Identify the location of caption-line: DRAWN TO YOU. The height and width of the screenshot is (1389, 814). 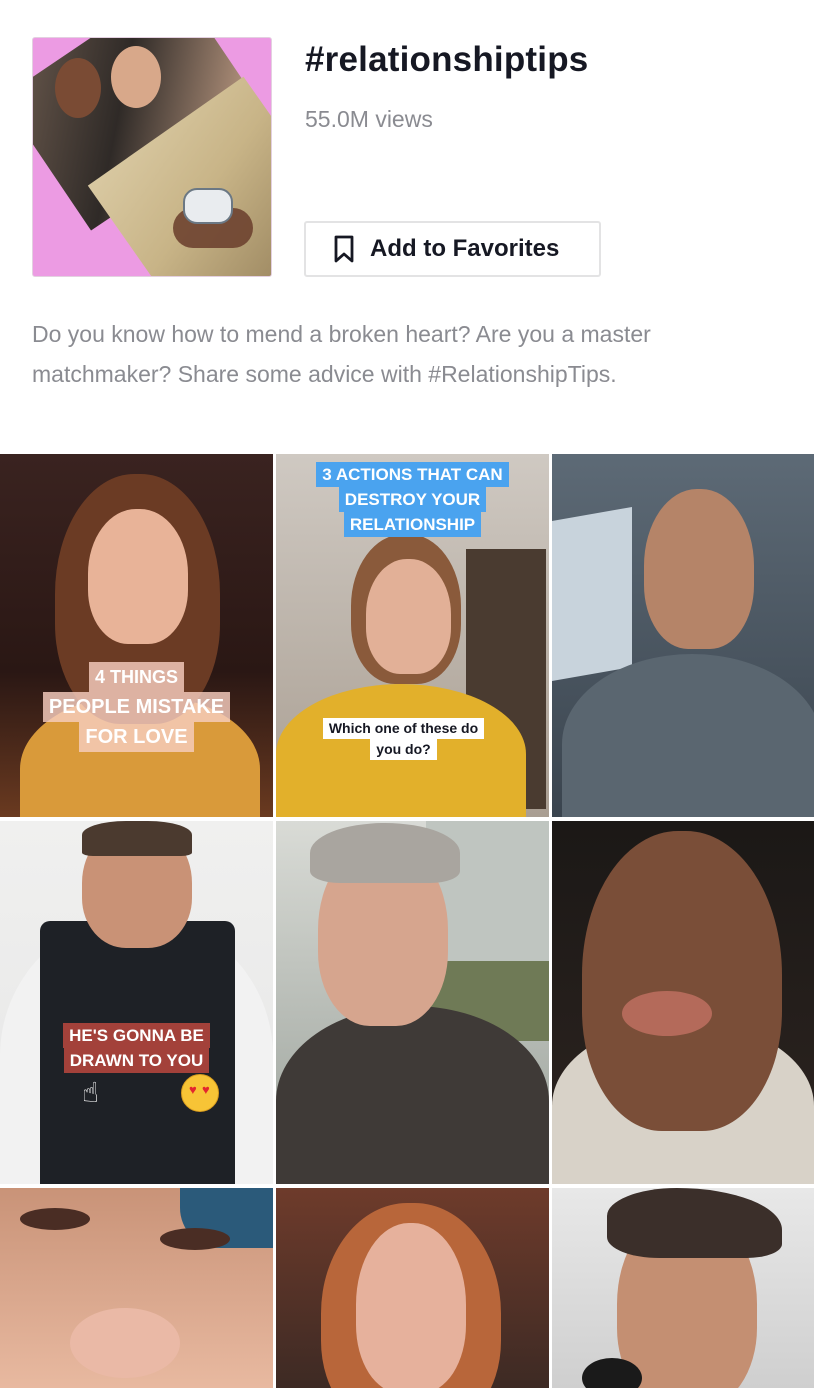
(136, 1060).